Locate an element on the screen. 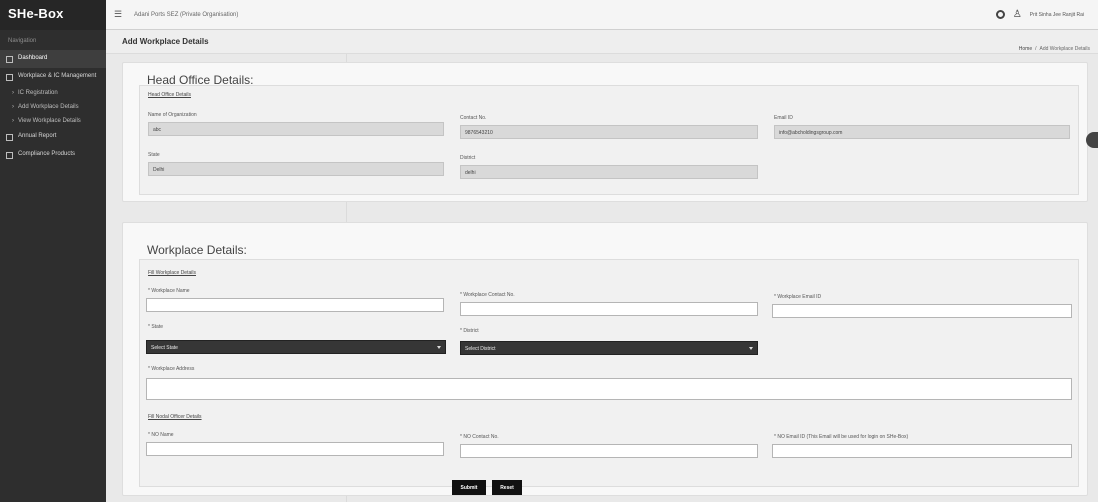 The height and width of the screenshot is (502, 1098). state-select: Select State is located at coordinates (296, 347).